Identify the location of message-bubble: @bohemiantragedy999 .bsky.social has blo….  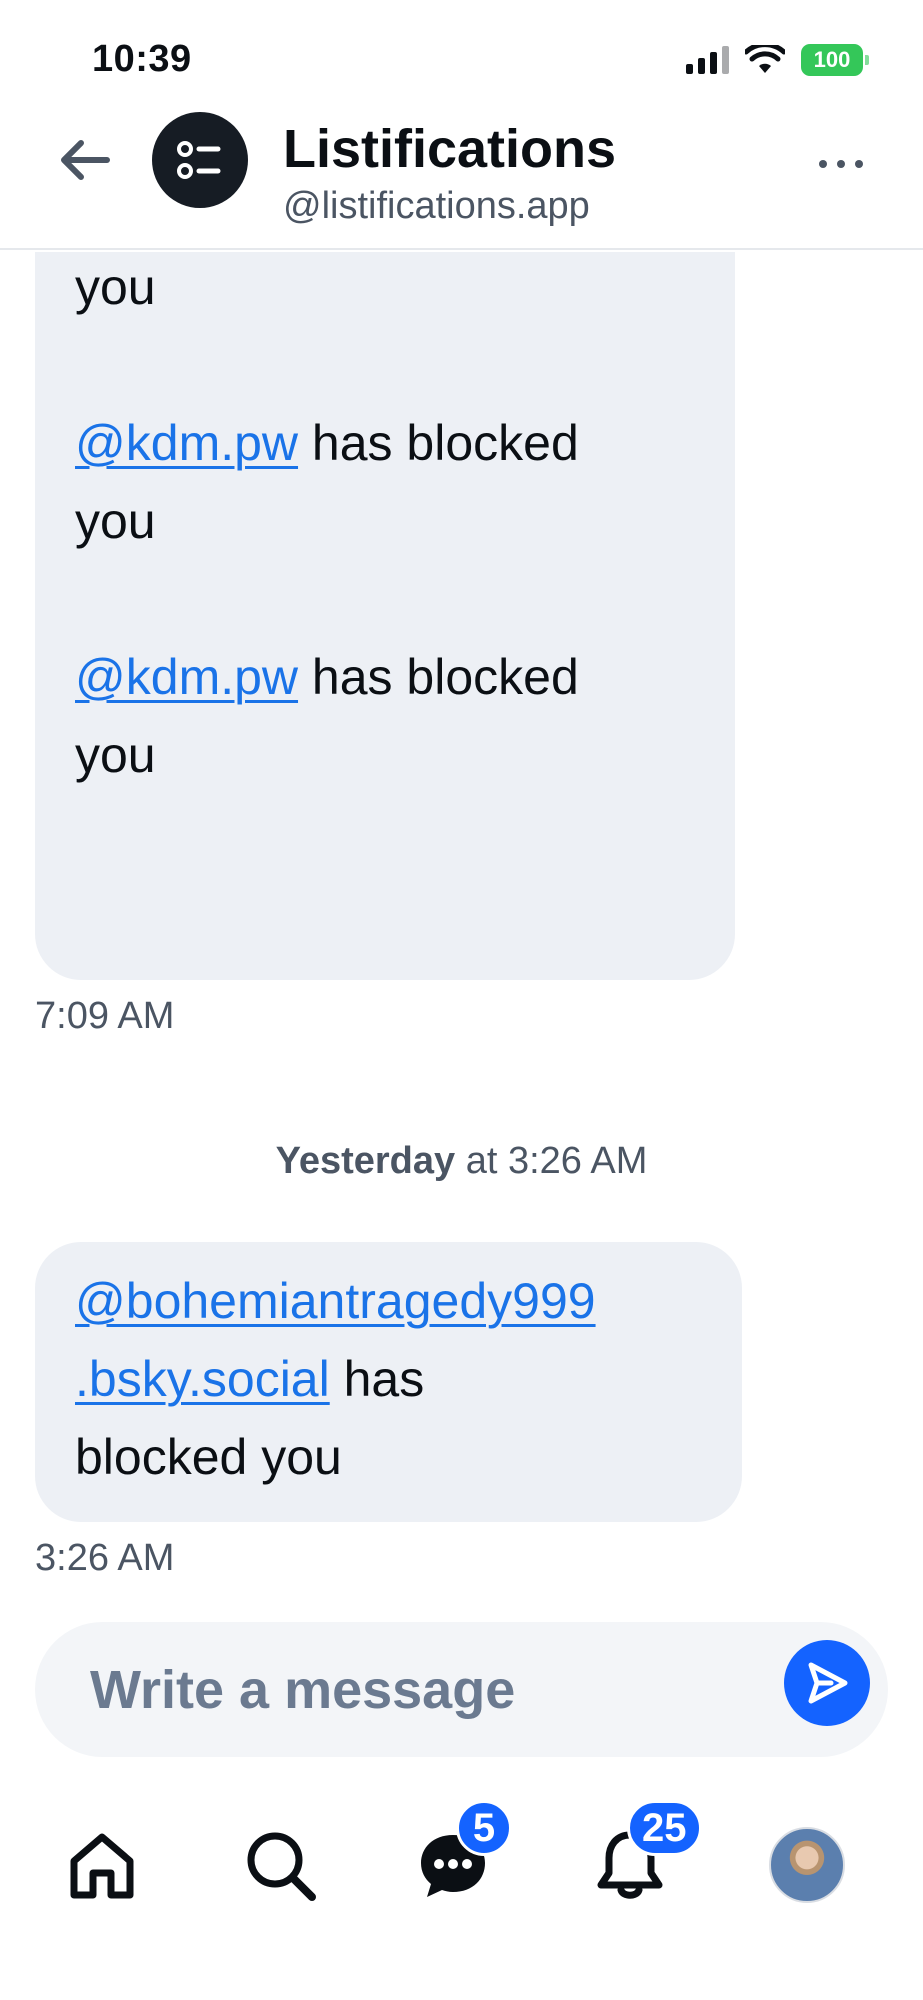
(388, 1382).